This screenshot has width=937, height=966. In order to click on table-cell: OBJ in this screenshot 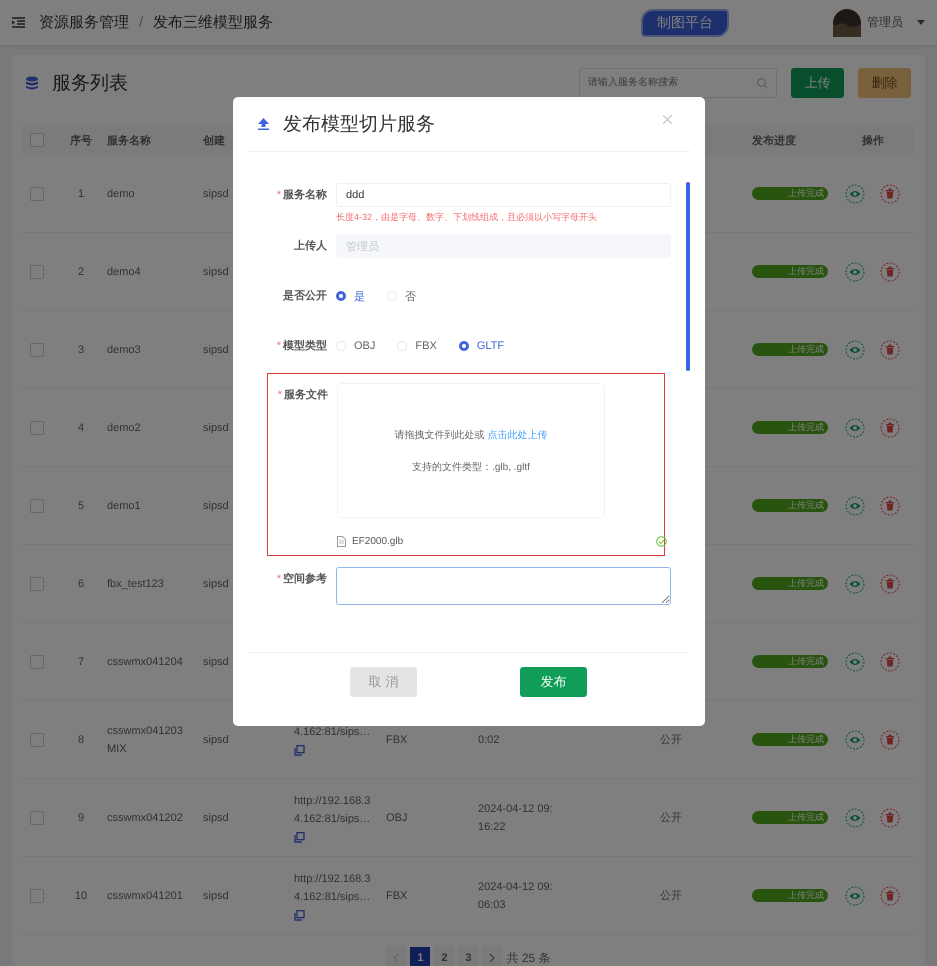, I will do `click(397, 818)`.